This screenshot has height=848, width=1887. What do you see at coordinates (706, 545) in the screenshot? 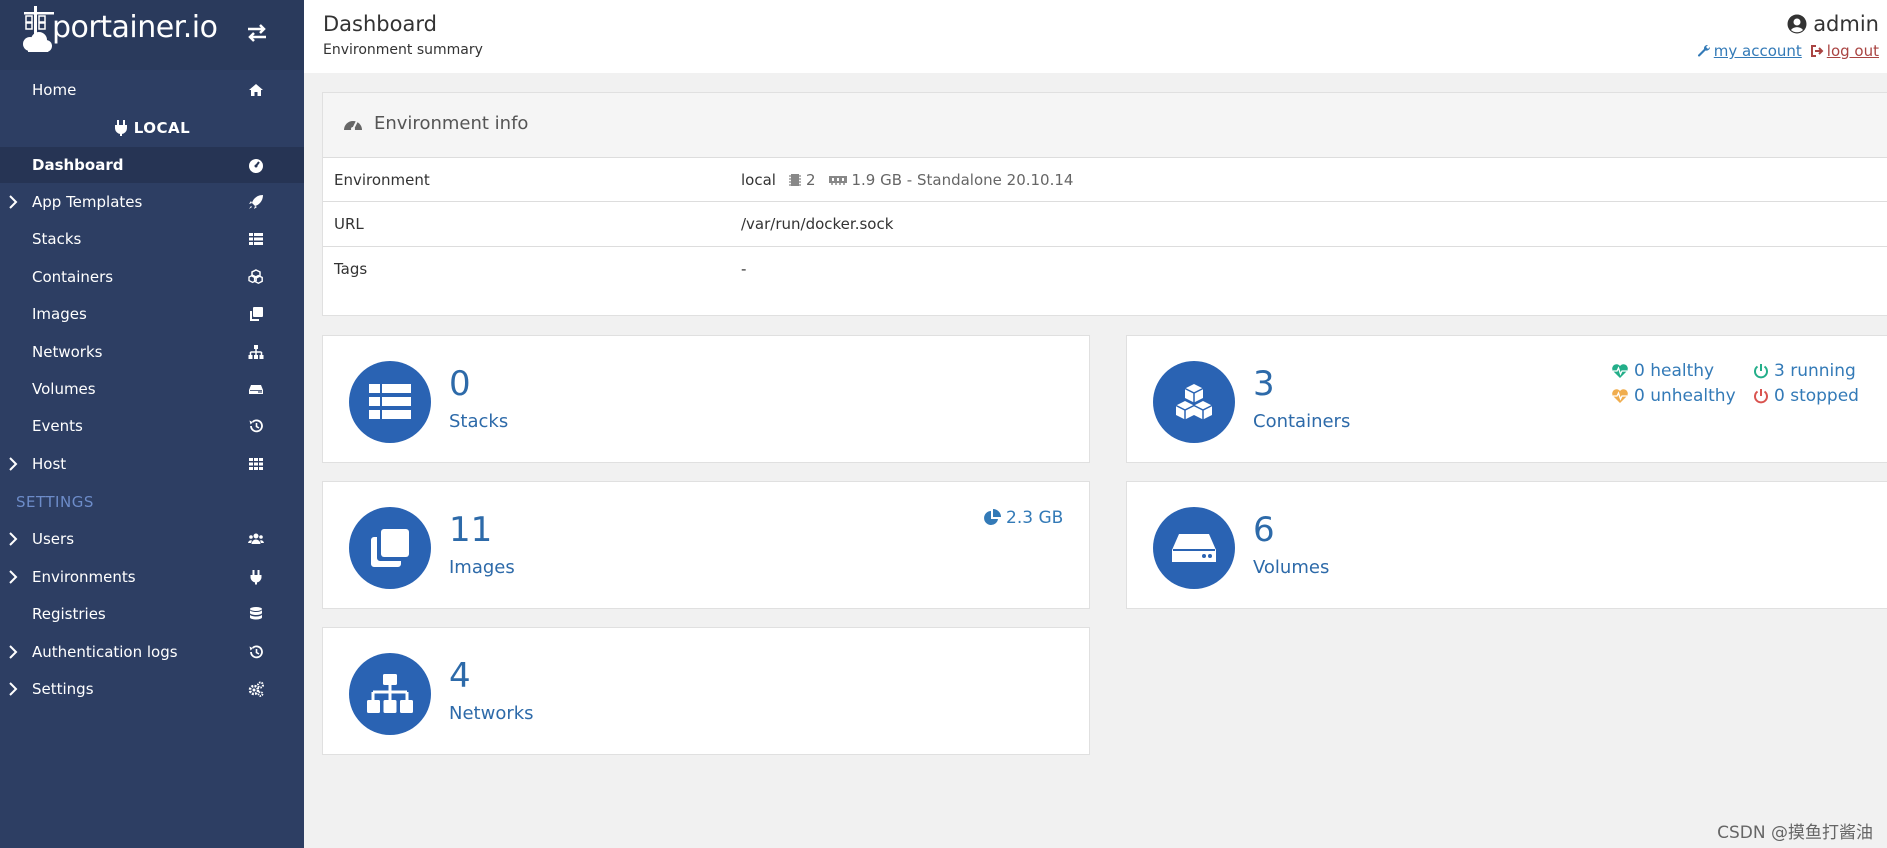
I see `images-card: 11 Images 2.3 GB` at bounding box center [706, 545].